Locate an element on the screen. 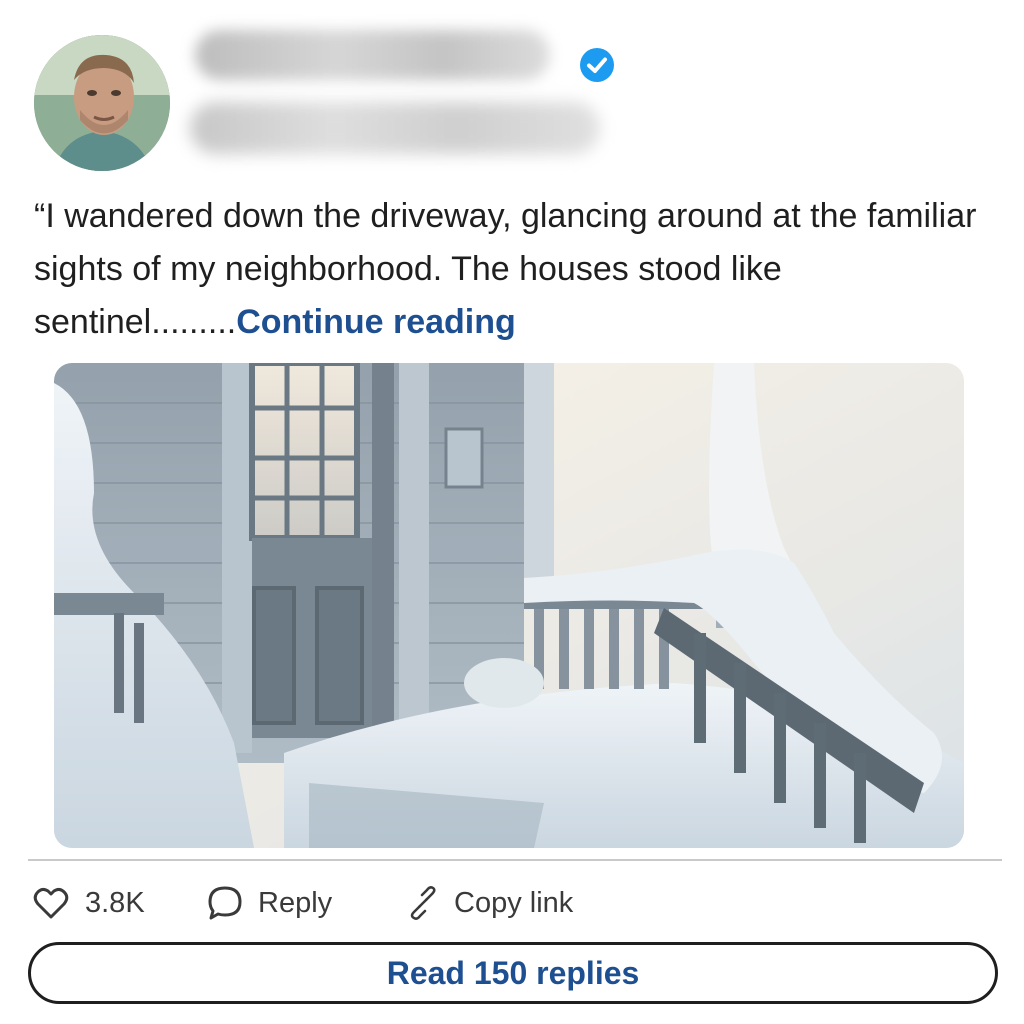 This screenshot has height=1024, width=1024. continue-reading-link: Continue reading is located at coordinates (376, 322).